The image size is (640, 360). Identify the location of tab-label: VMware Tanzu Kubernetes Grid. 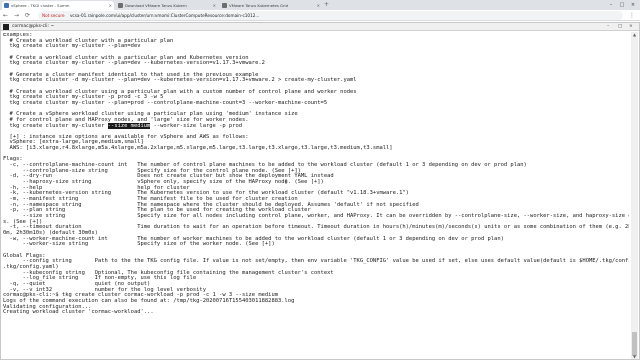
(259, 5).